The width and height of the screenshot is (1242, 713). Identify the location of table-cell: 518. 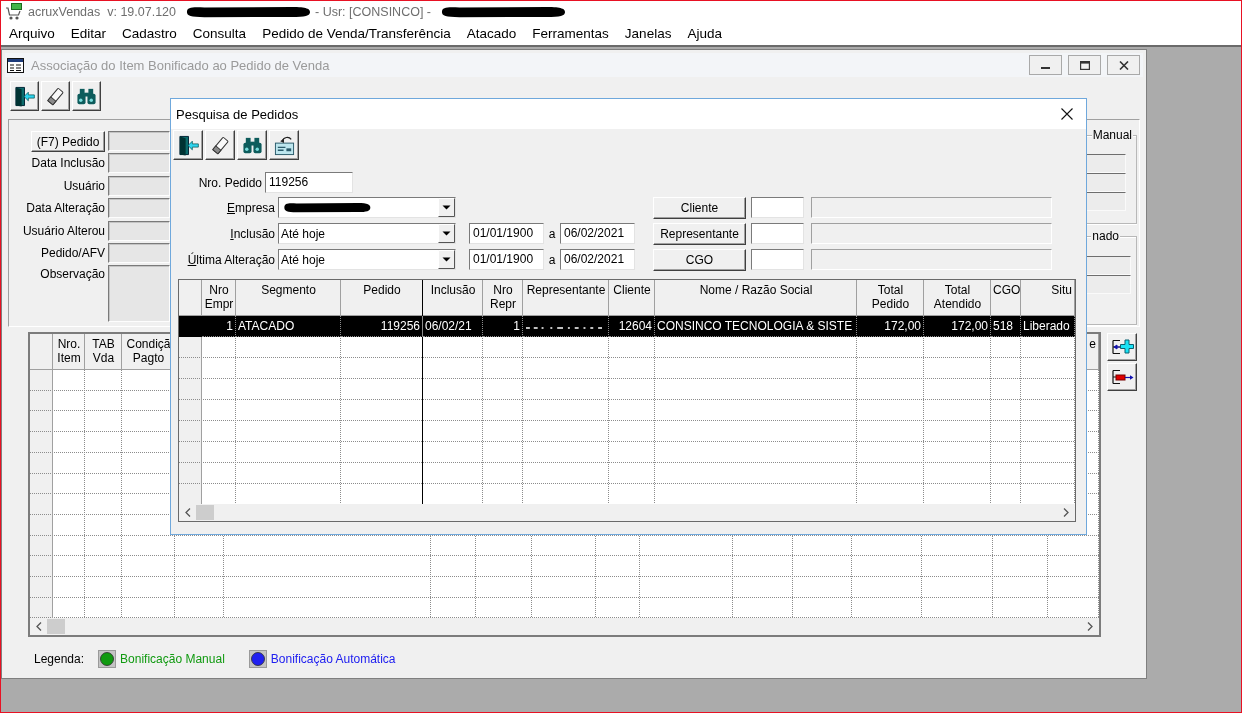
(1006, 326).